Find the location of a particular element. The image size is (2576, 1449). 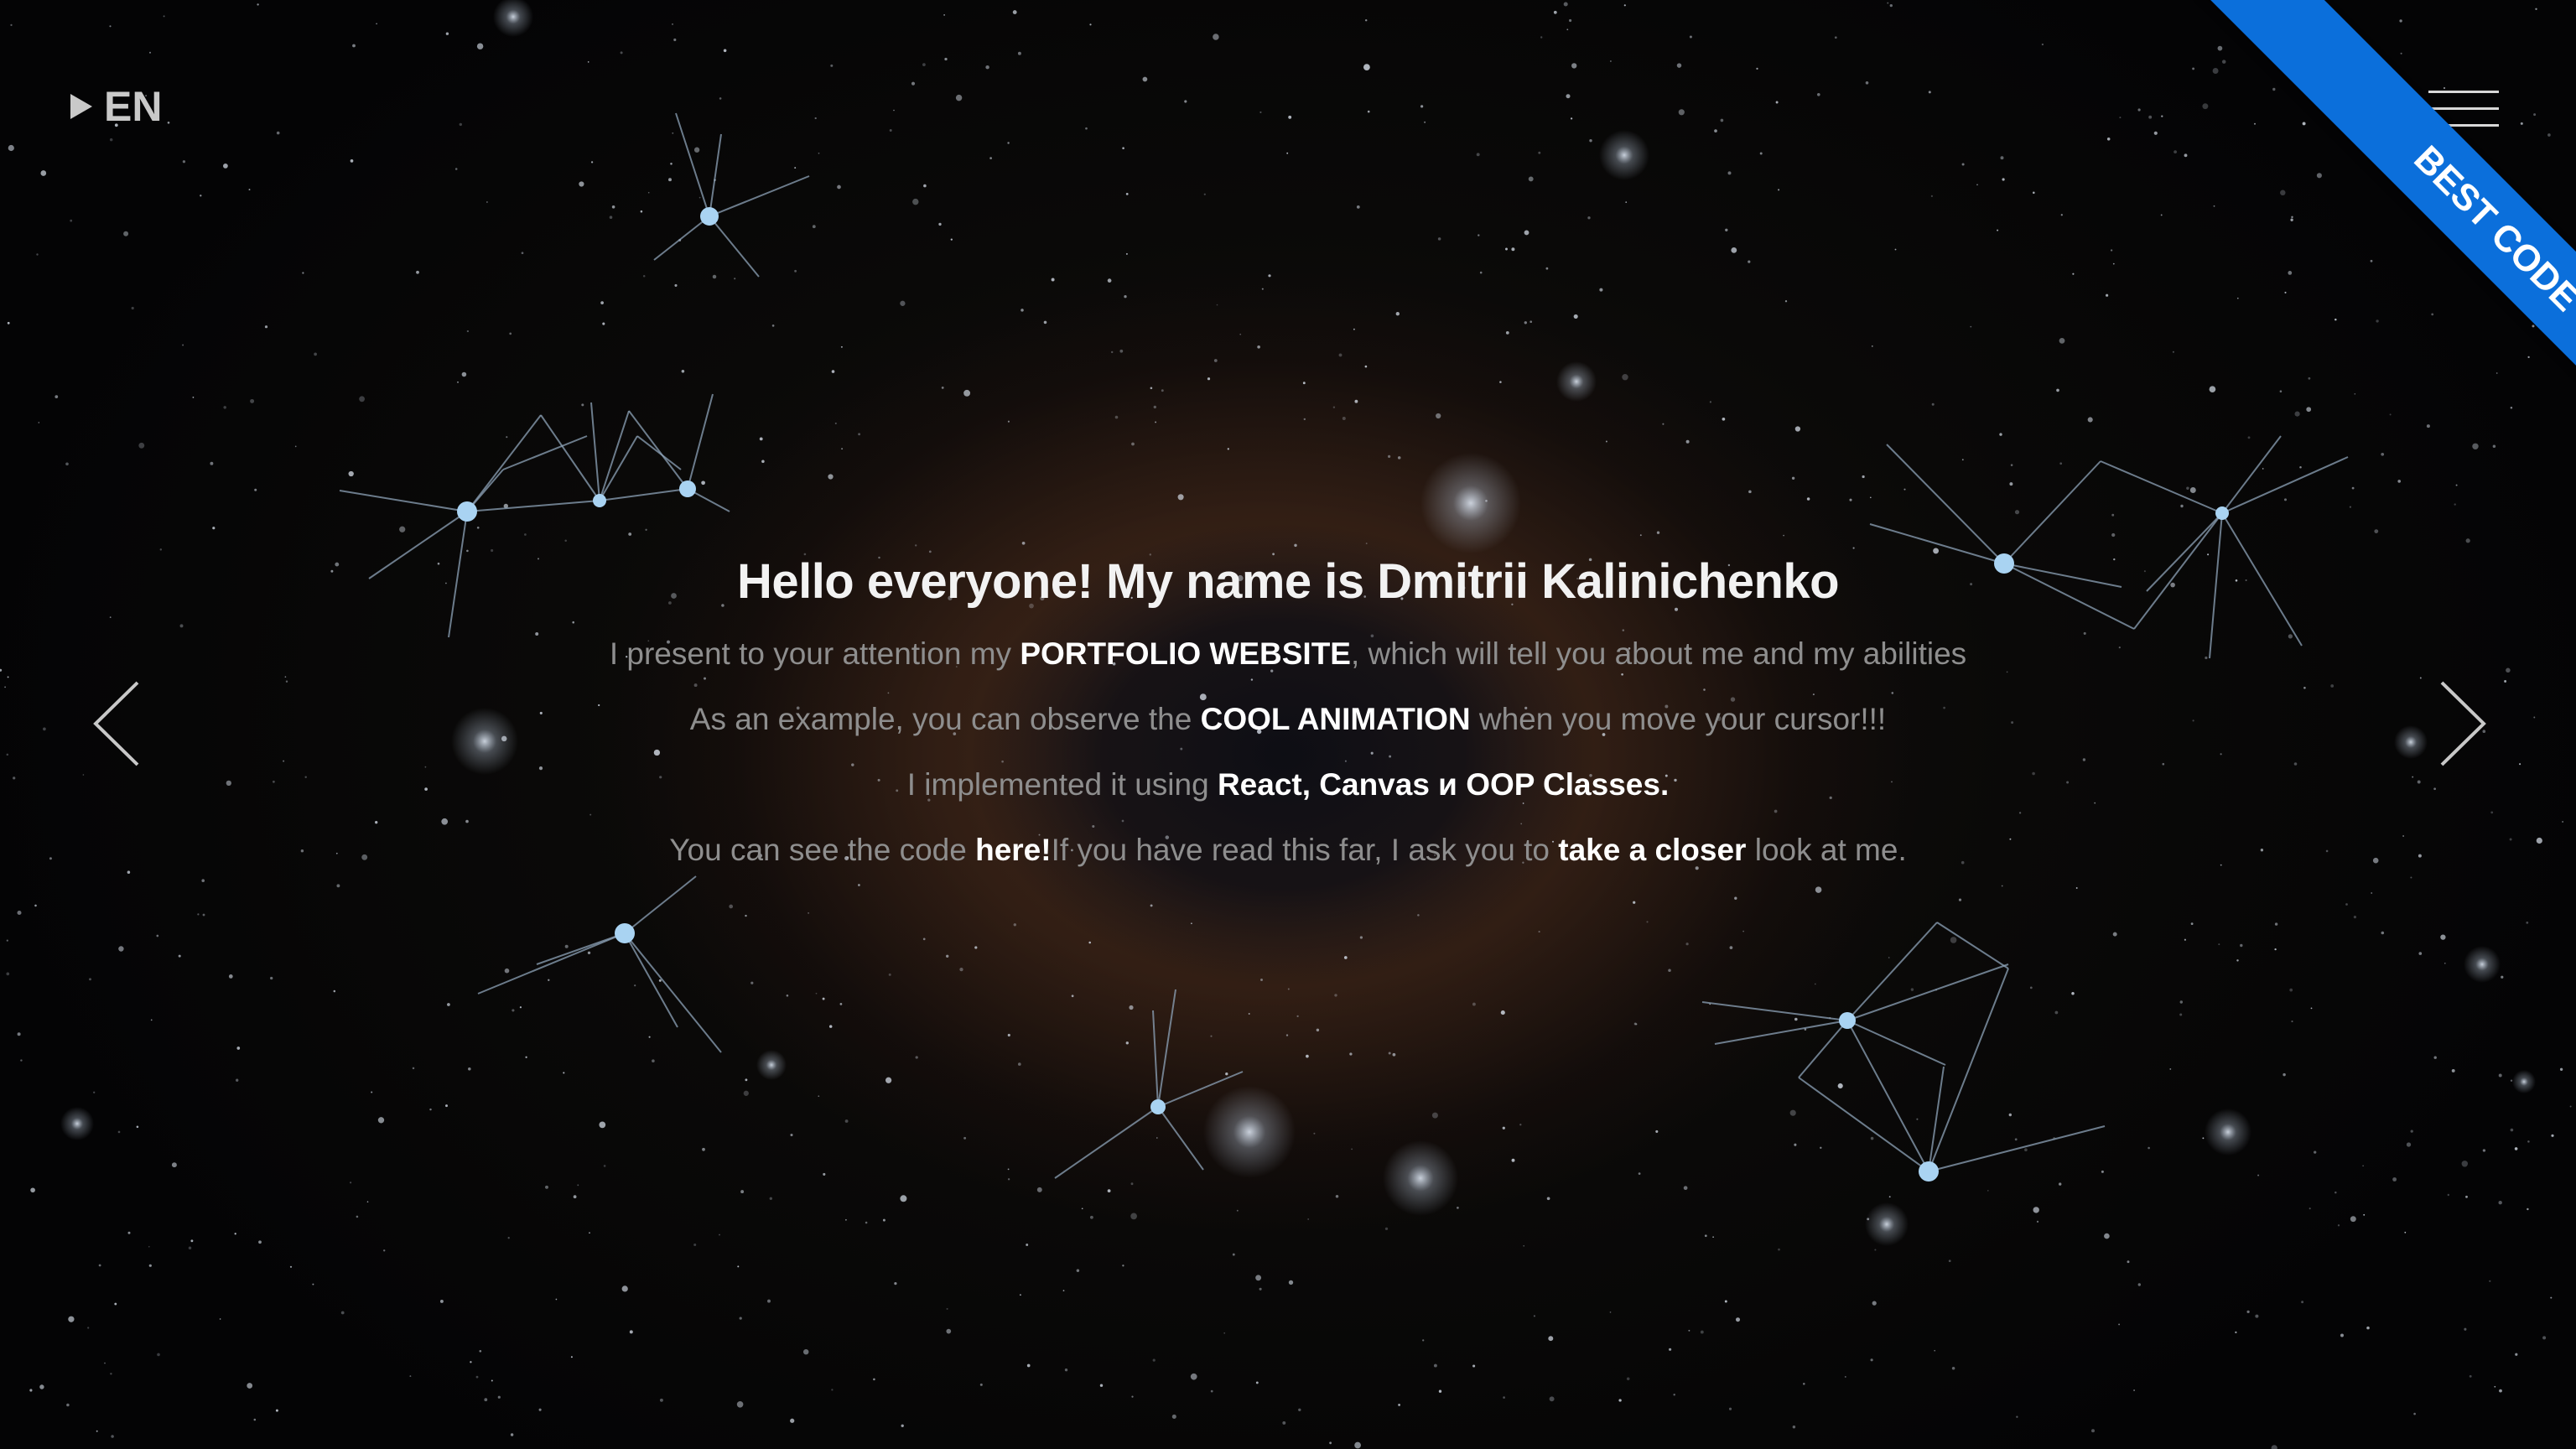

take-a-closer-link: take a closer is located at coordinates (1652, 850).